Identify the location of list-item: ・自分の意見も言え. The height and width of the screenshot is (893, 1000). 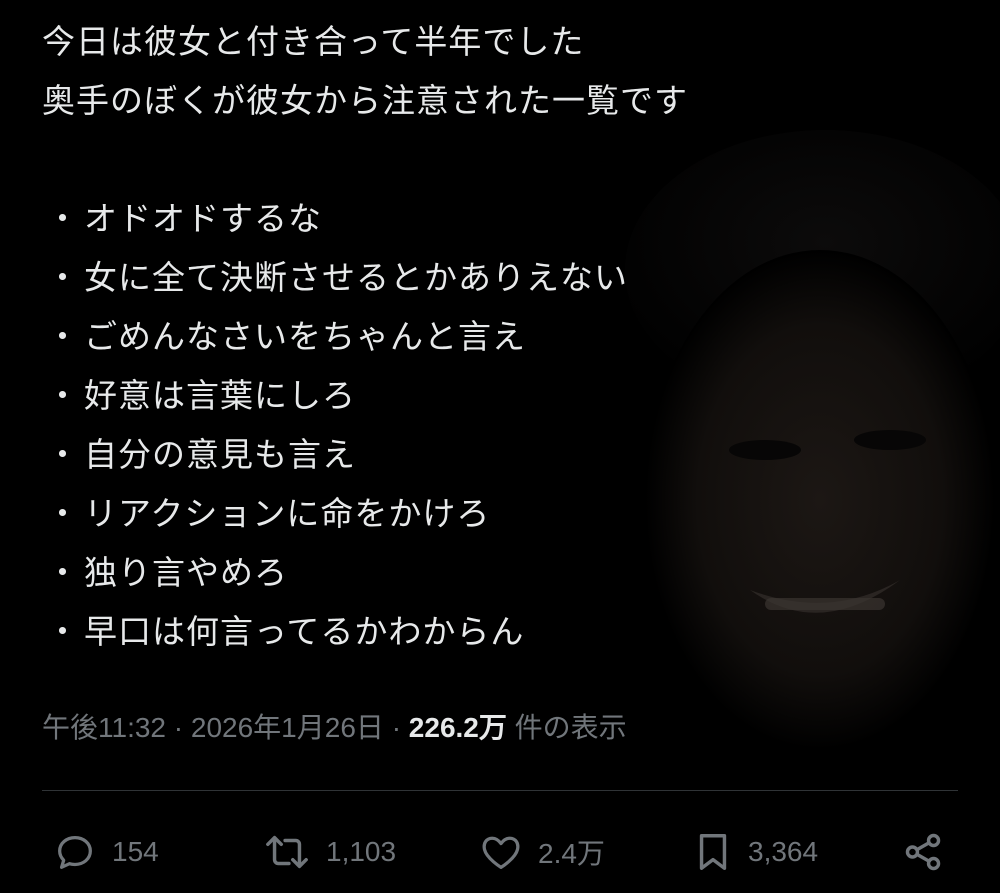
(492, 454).